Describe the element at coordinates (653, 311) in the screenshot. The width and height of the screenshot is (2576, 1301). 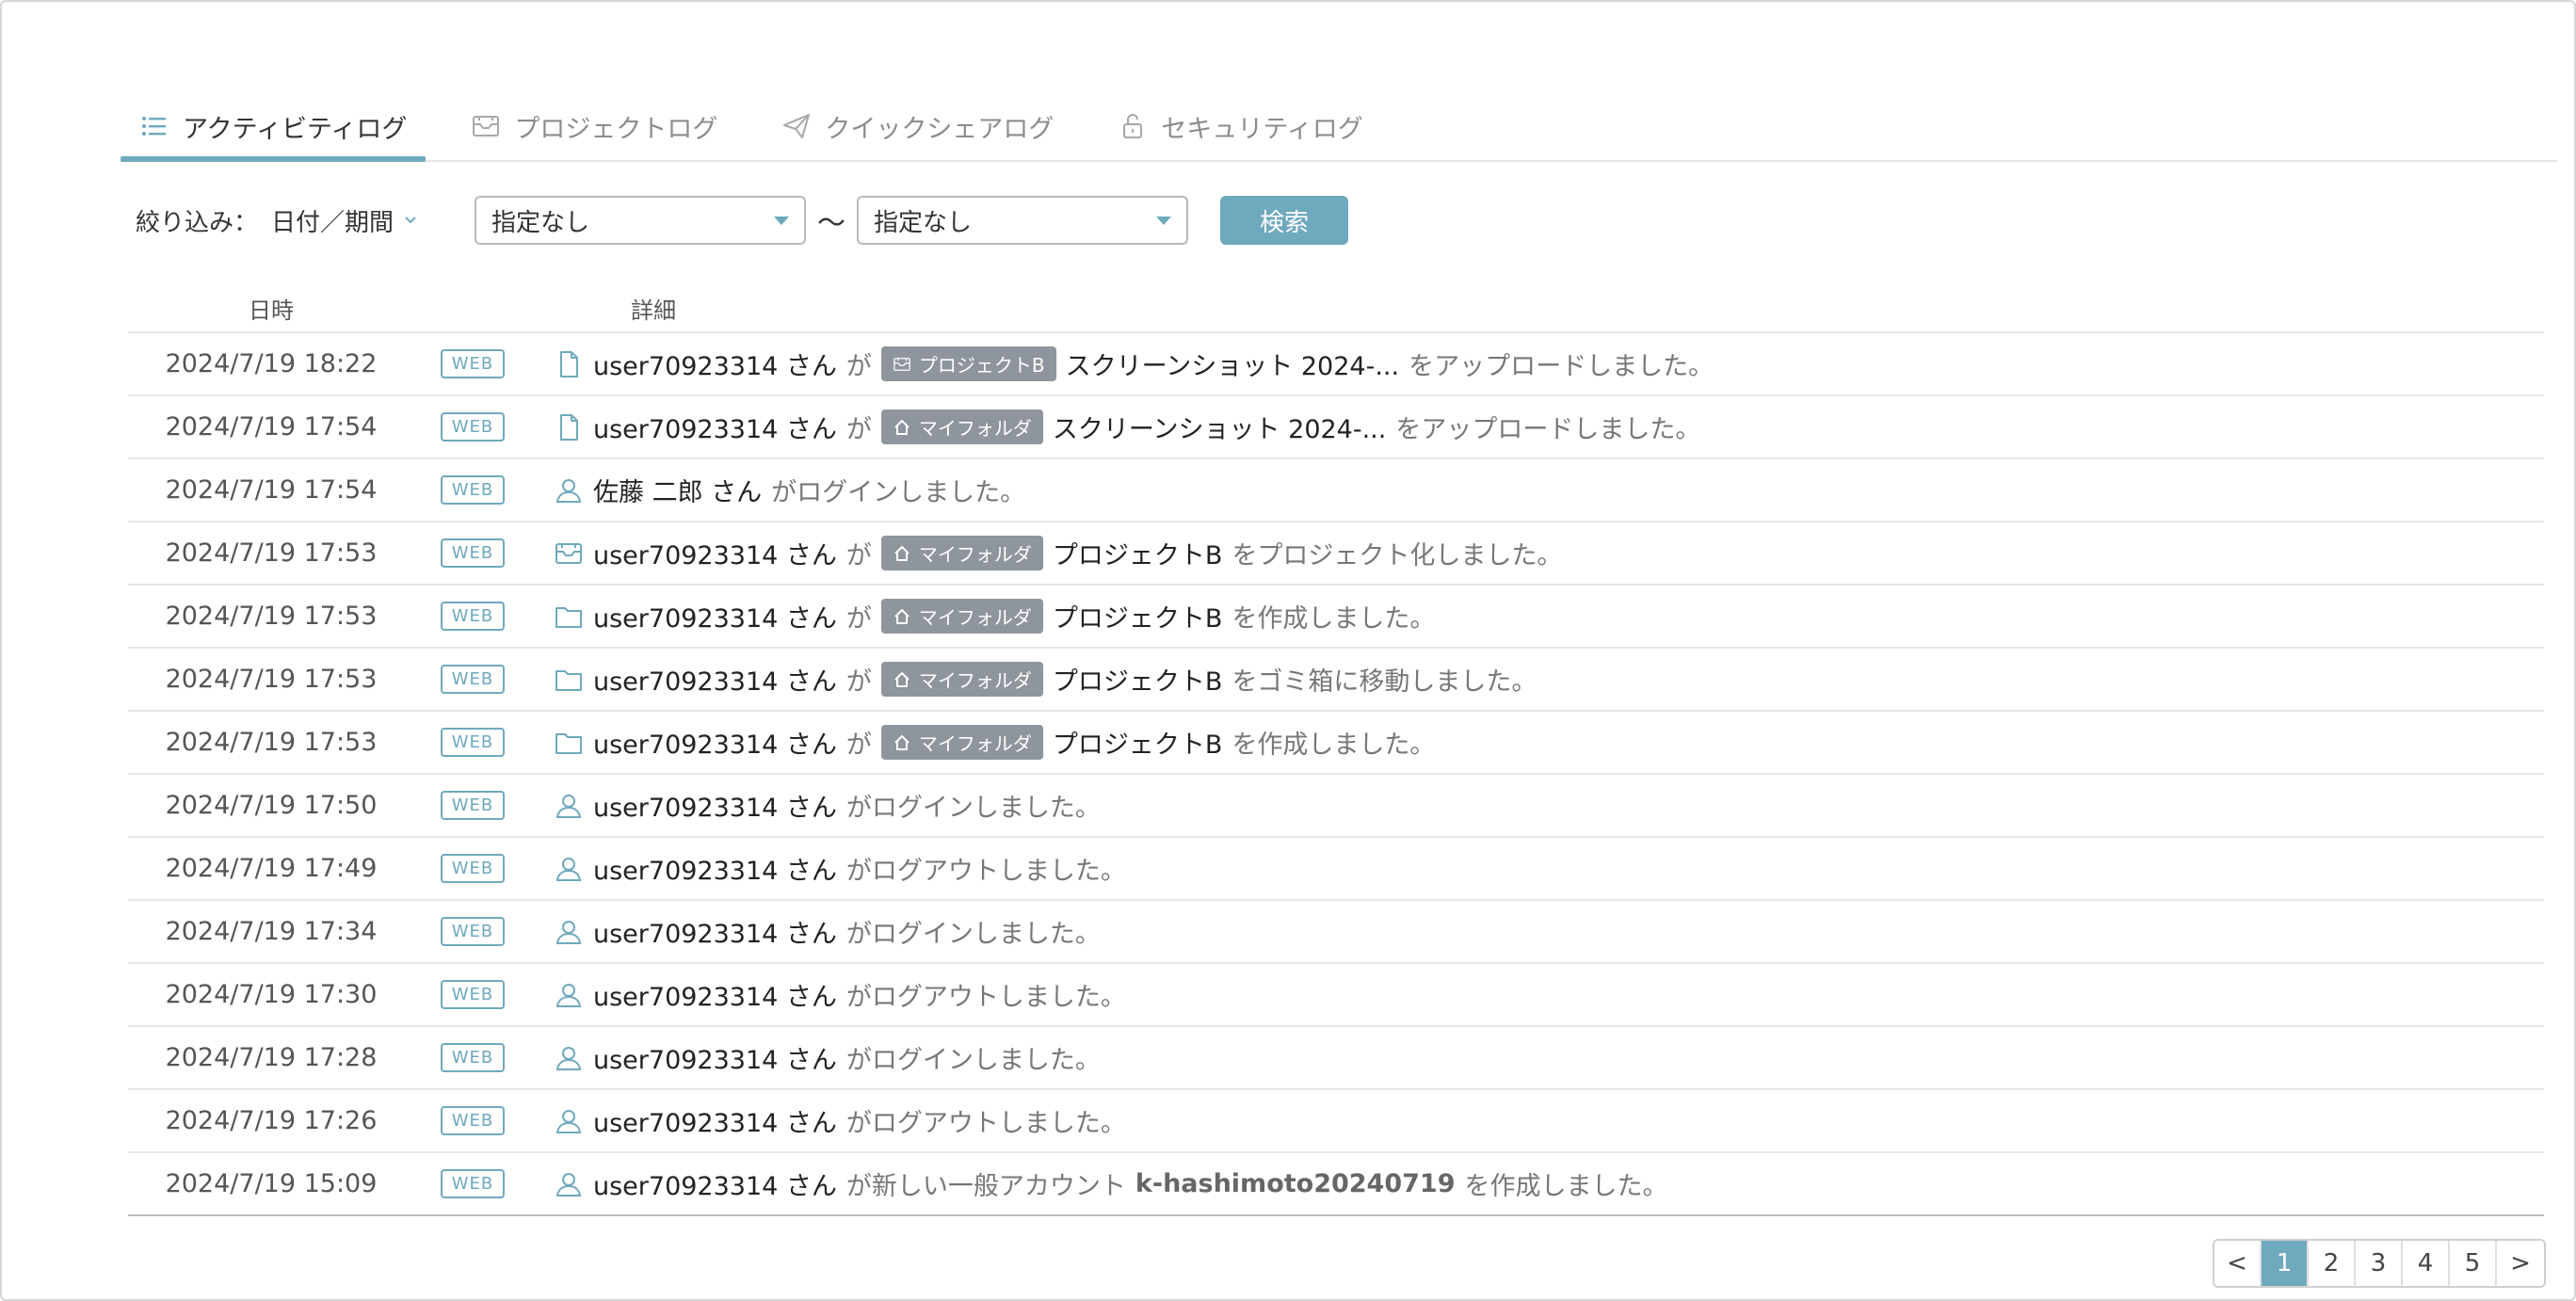
I see `header-detail: 詳細` at that location.